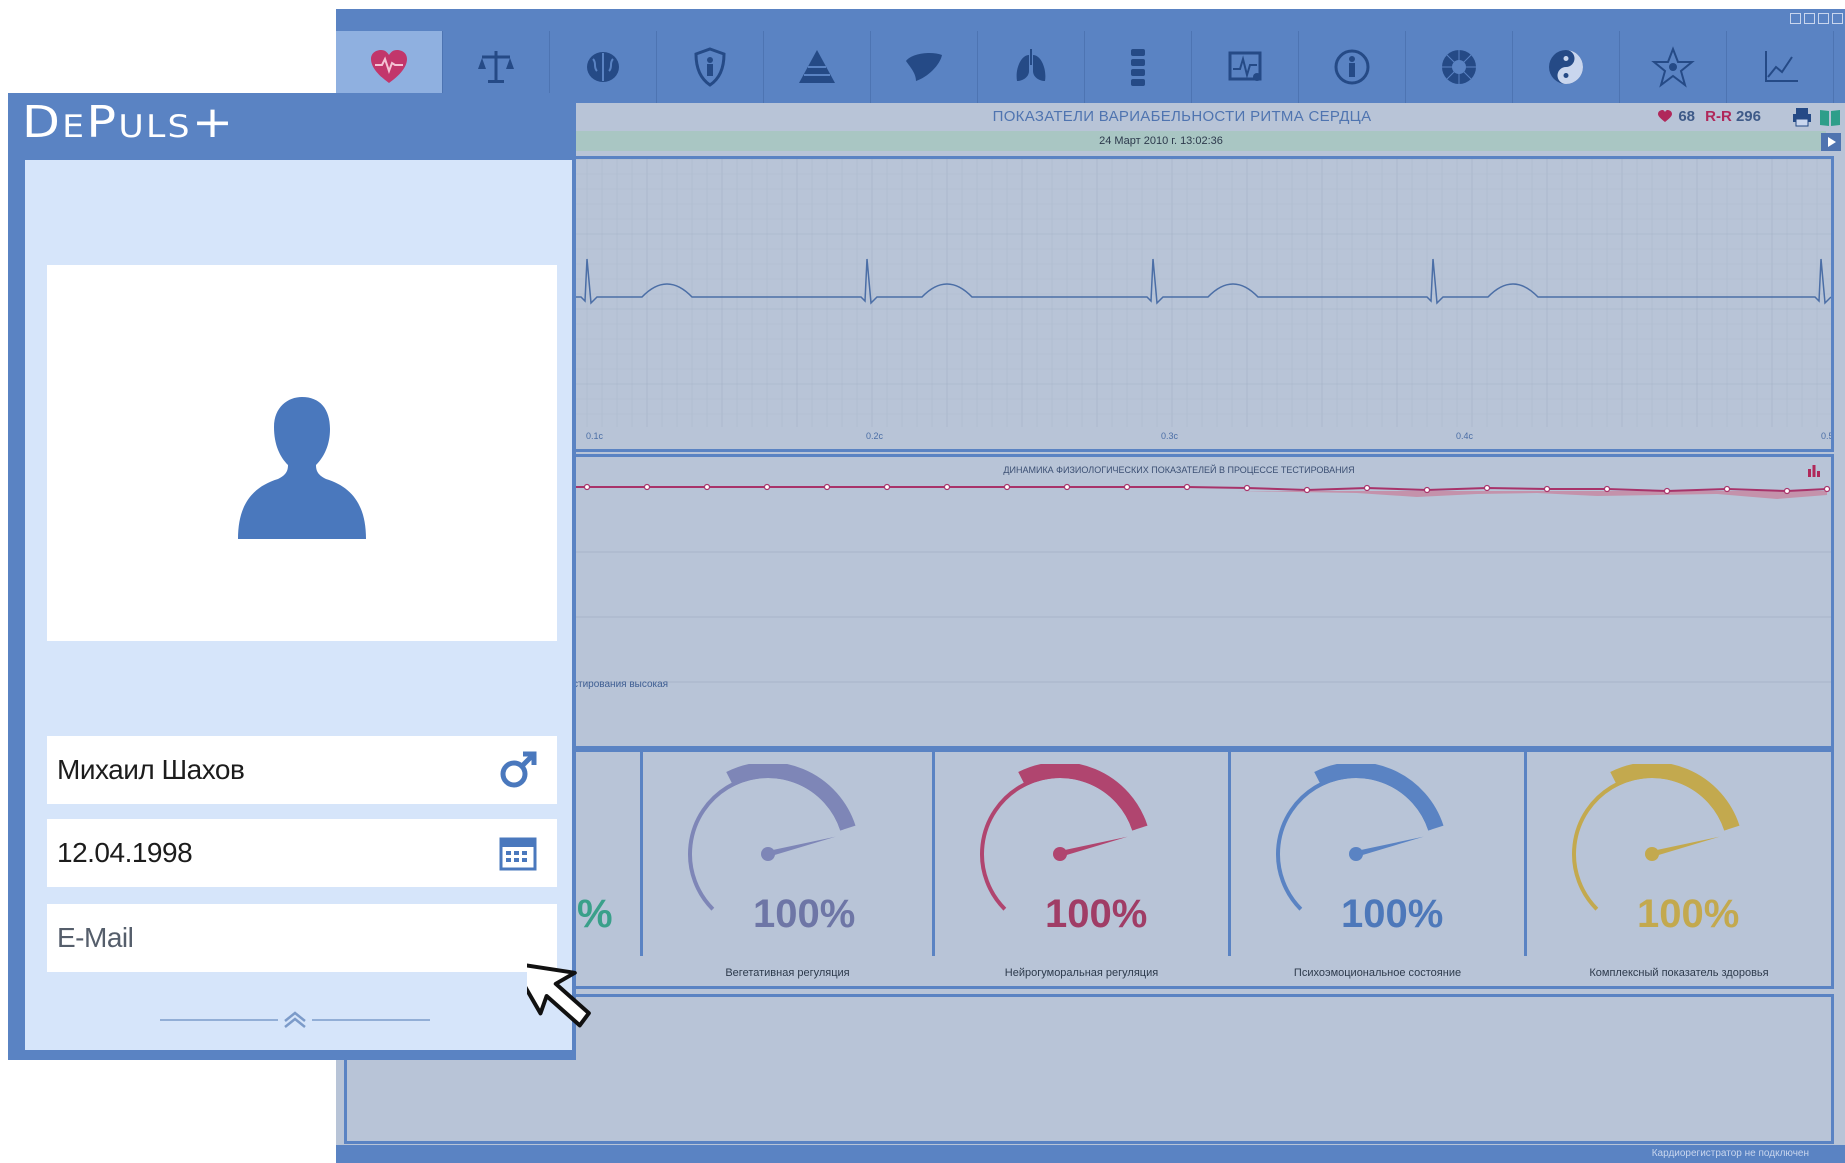 The image size is (1845, 1163). Describe the element at coordinates (1802, 117) in the screenshot. I see `print-icon` at that location.